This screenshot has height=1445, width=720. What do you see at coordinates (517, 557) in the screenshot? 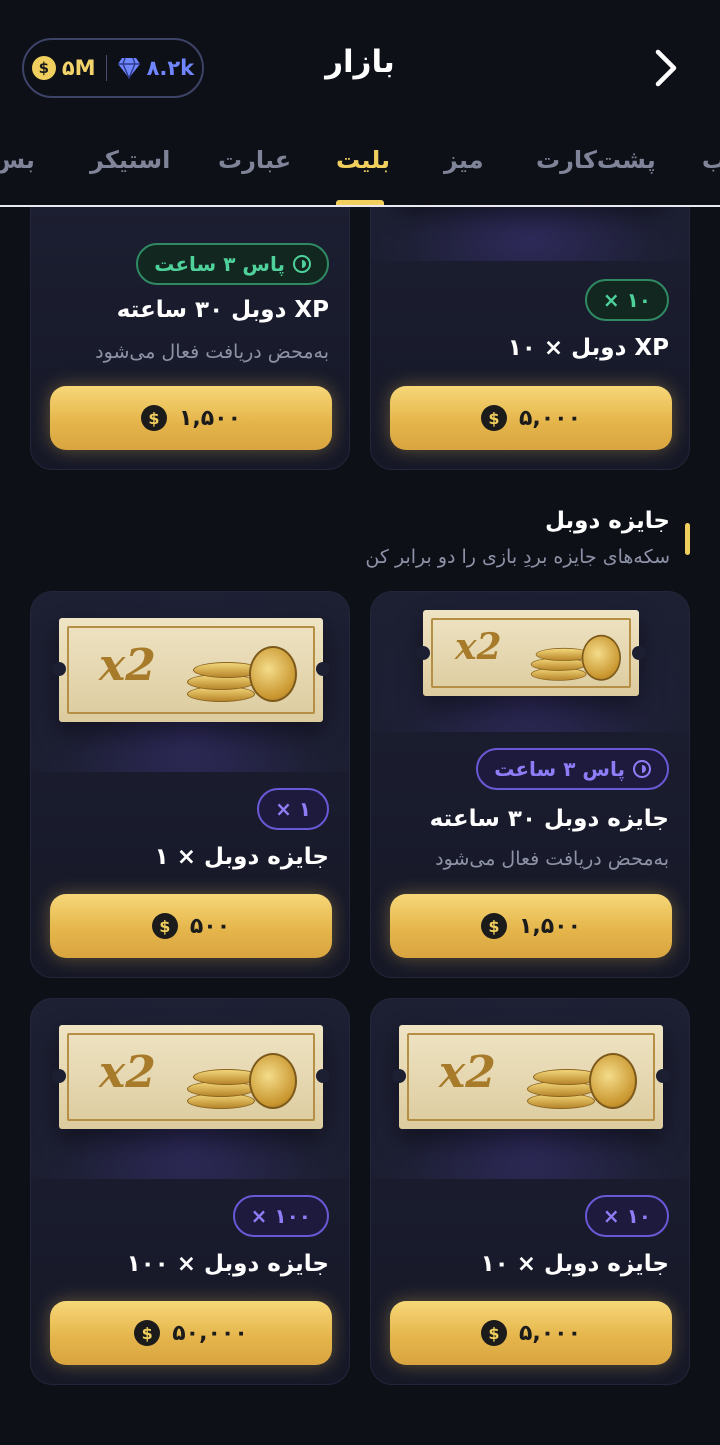
I see `section-subtitle: سکه‌های جایزه بردِ بازی را دو برابر کن` at bounding box center [517, 557].